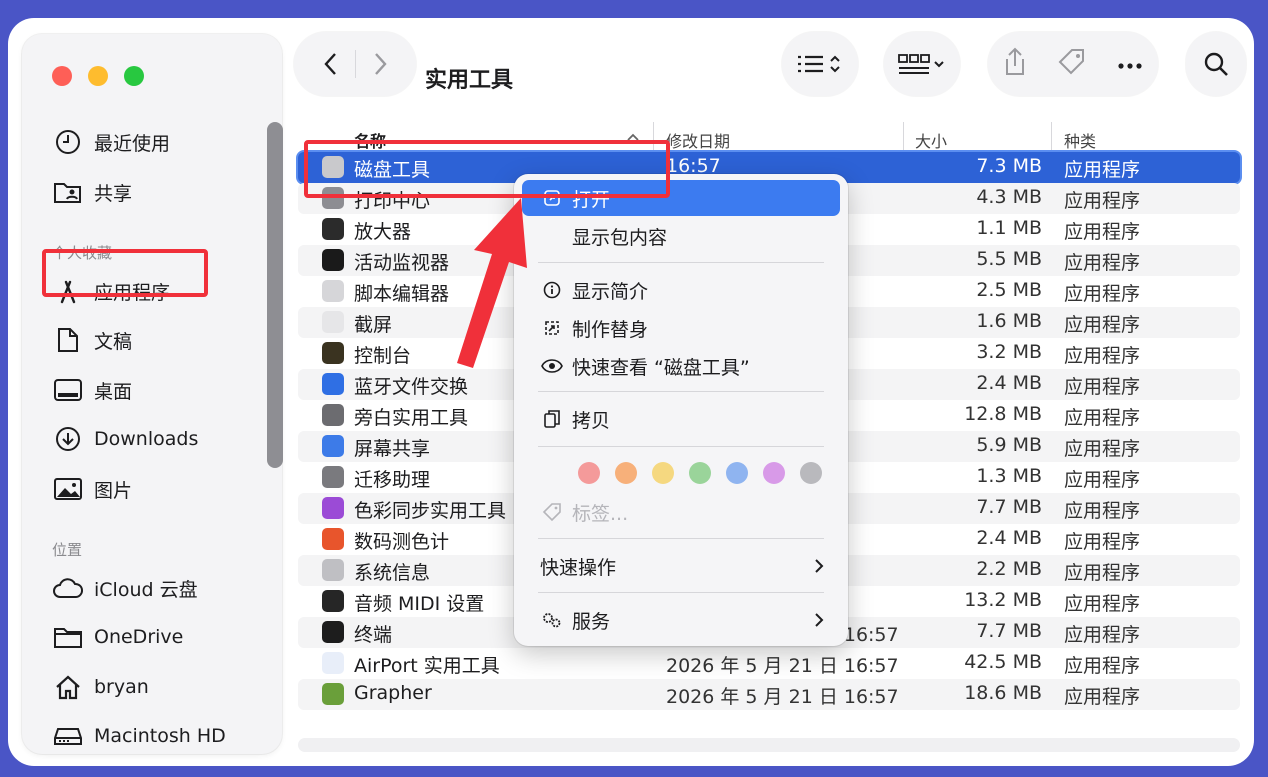 The image size is (1268, 777). Describe the element at coordinates (681, 328) in the screenshot. I see `menu-item-make-alias: 制作替身` at that location.